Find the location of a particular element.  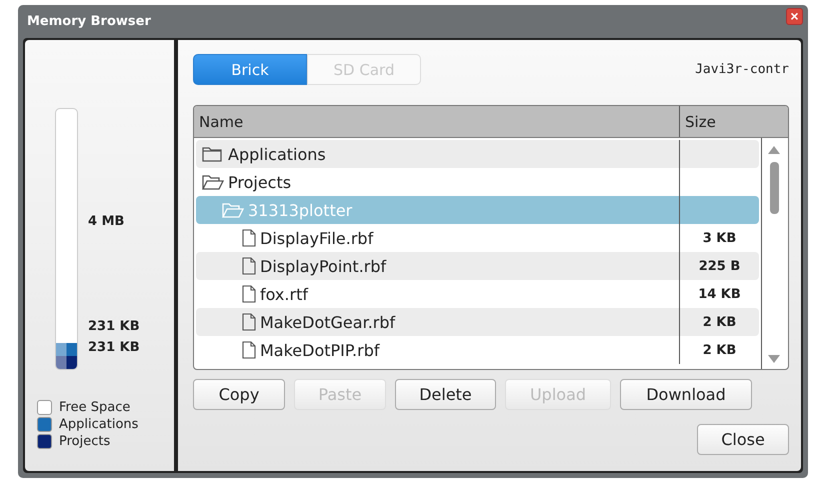

item-name: MakeDotPIP.rbf is located at coordinates (320, 350).